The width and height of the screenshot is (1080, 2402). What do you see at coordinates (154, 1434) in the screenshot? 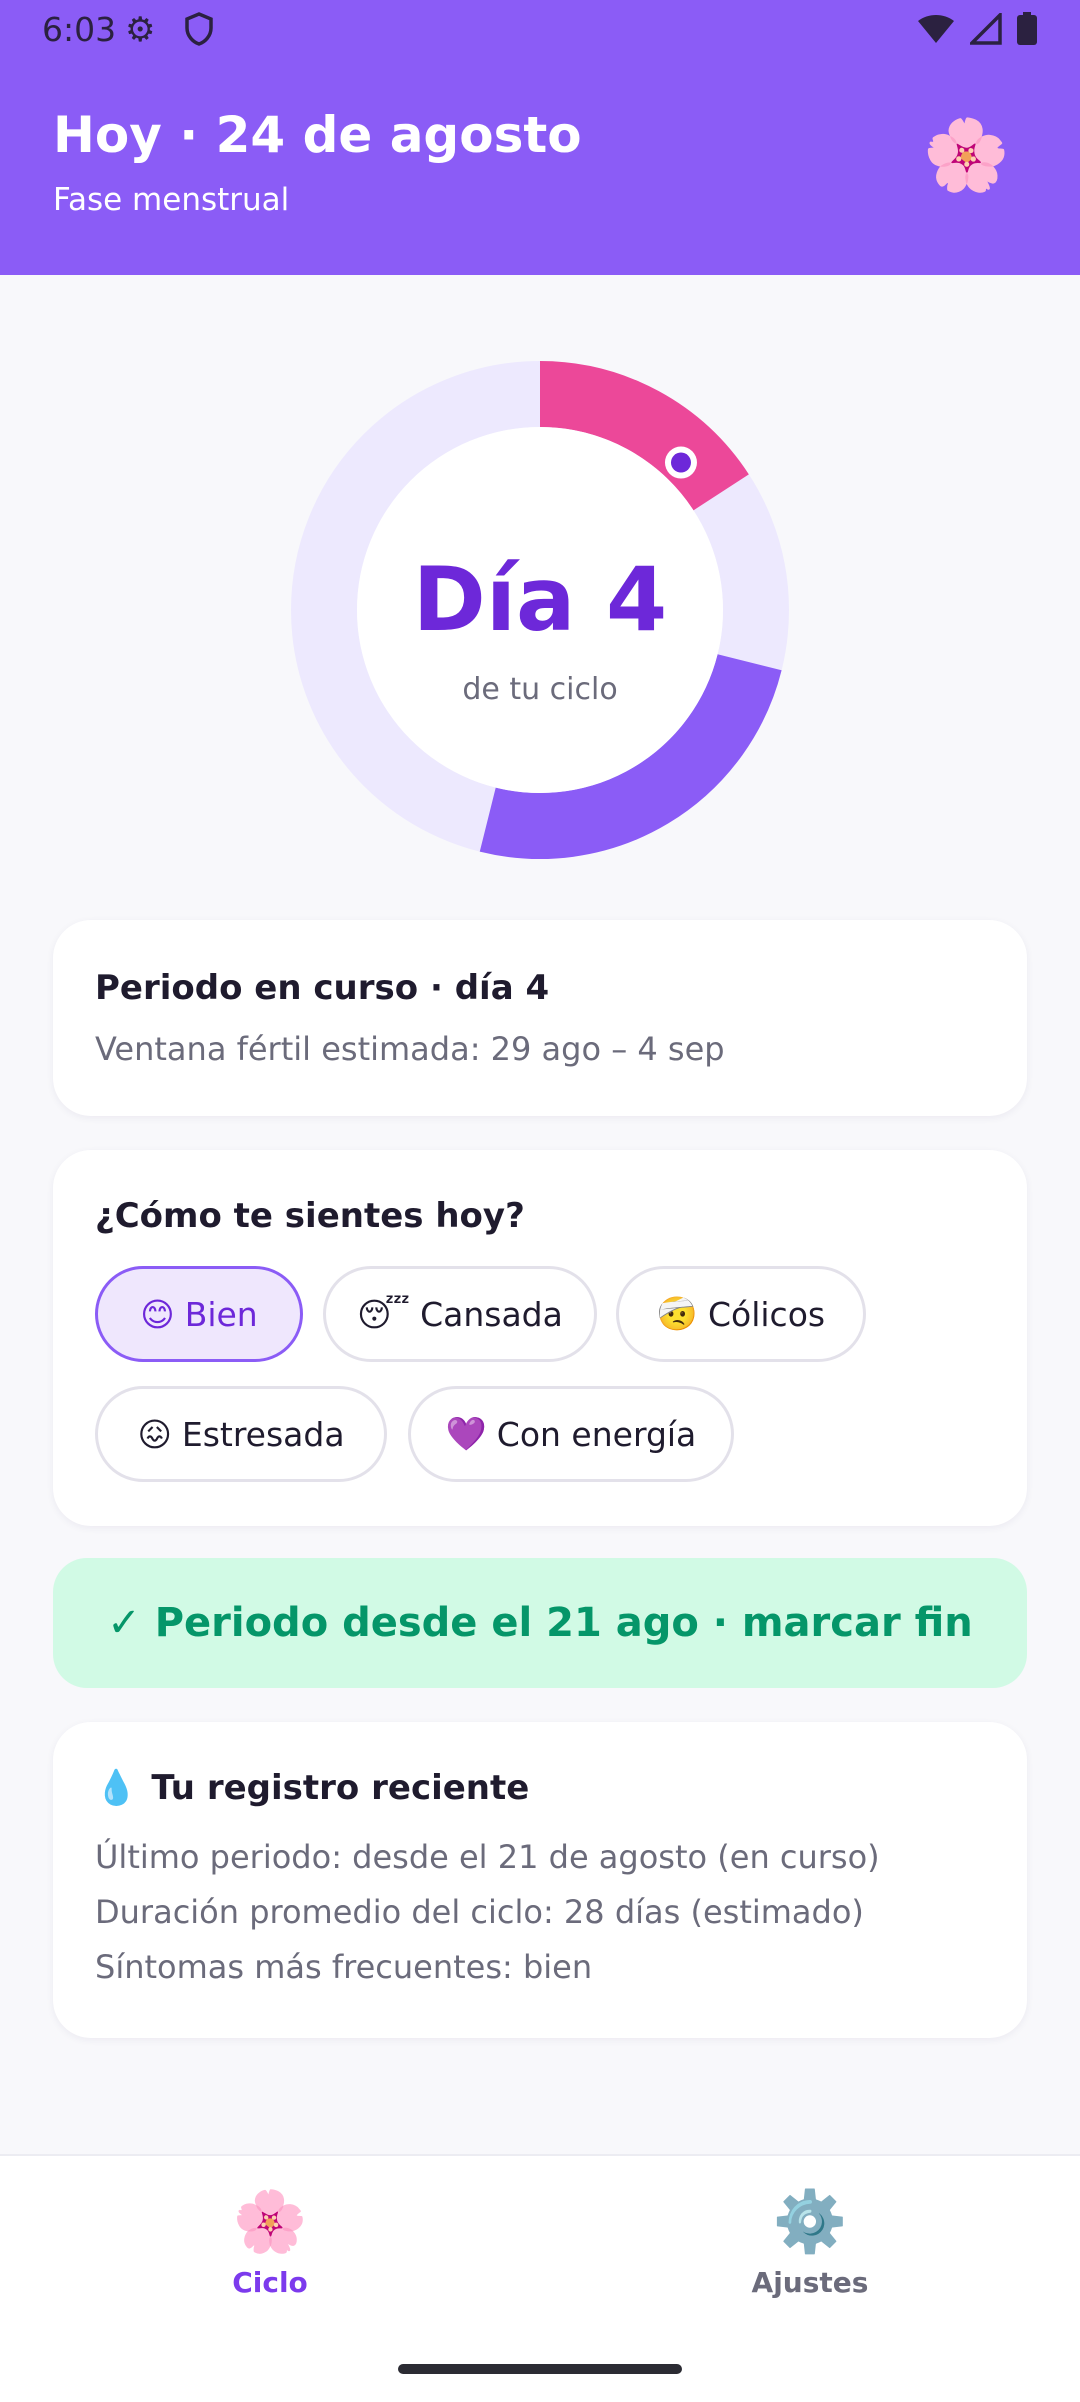
I see `stressed-face-icon: 😖` at bounding box center [154, 1434].